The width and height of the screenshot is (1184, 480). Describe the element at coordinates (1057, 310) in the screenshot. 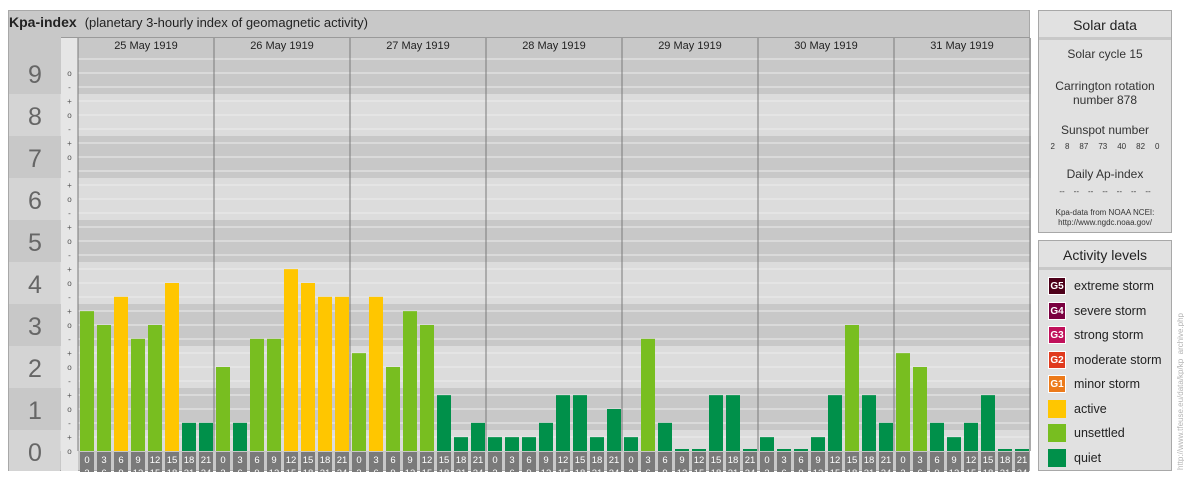

I see `legend-swatch: G4` at that location.